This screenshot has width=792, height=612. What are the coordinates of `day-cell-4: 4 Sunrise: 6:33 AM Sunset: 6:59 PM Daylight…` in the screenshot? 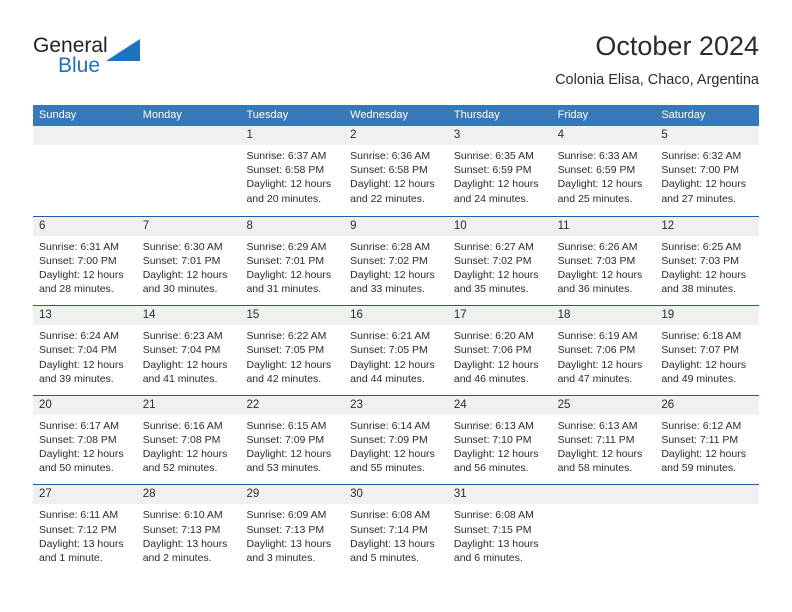 It's located at (603, 171).